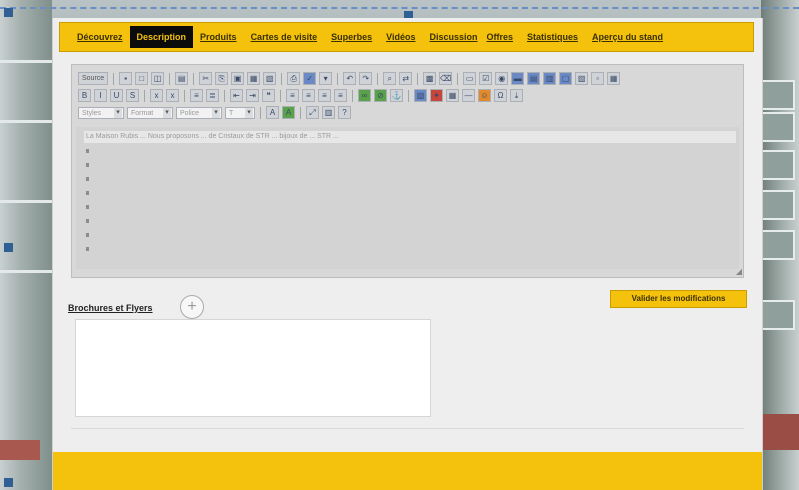 Image resolution: width=799 pixels, height=490 pixels. What do you see at coordinates (407, 428) in the screenshot?
I see `divider` at bounding box center [407, 428].